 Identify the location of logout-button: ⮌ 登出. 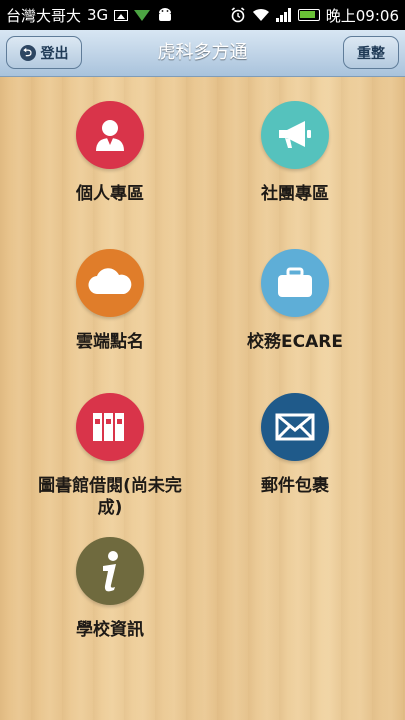
(44, 52).